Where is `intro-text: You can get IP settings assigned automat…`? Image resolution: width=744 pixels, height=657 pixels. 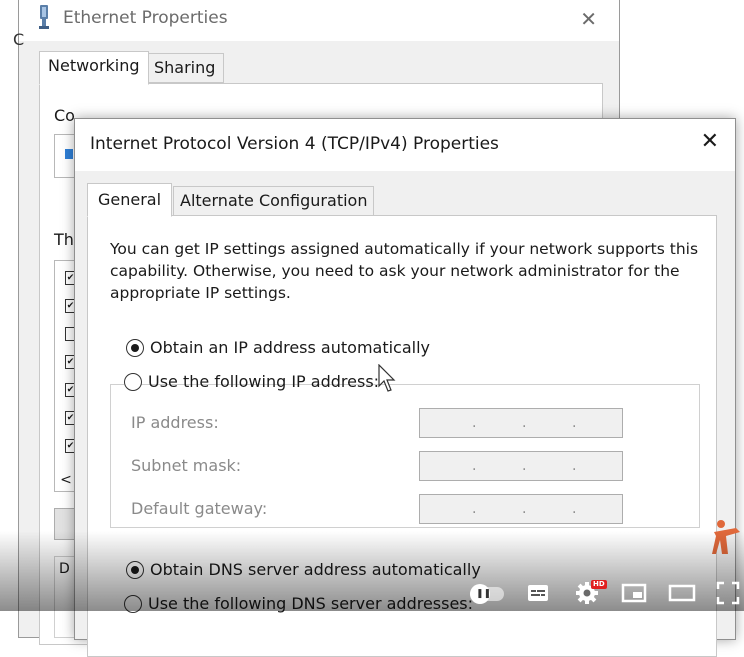
intro-text: You can get IP settings assigned automat… is located at coordinates (404, 271).